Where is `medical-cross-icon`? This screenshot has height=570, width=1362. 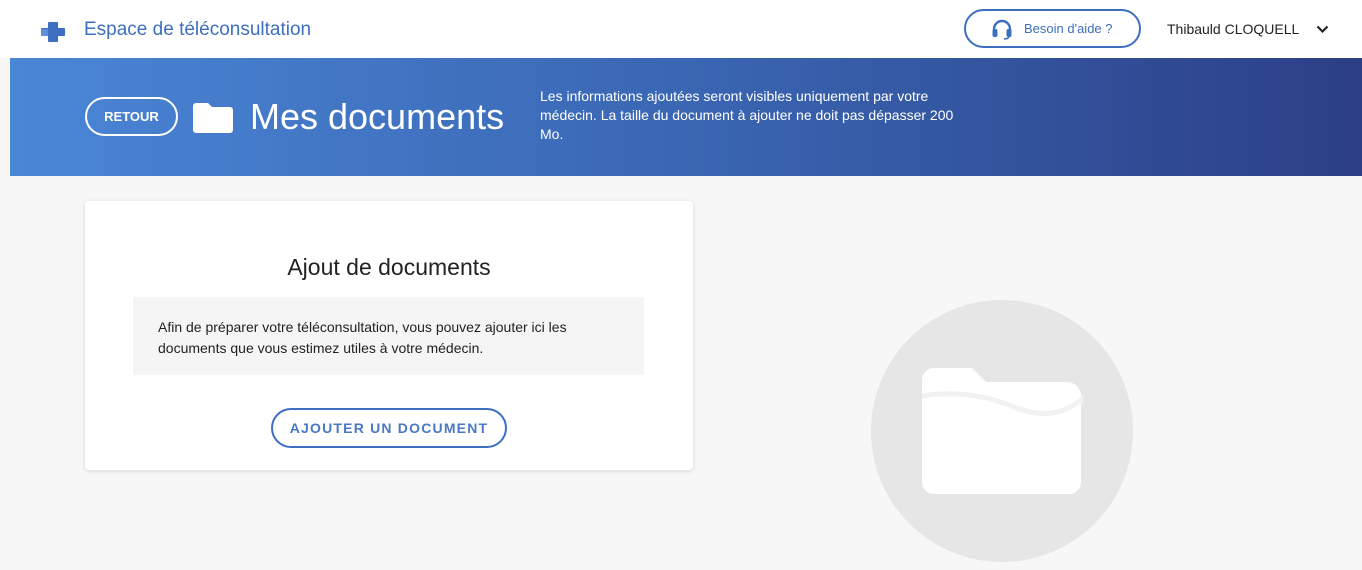 medical-cross-icon is located at coordinates (53, 32).